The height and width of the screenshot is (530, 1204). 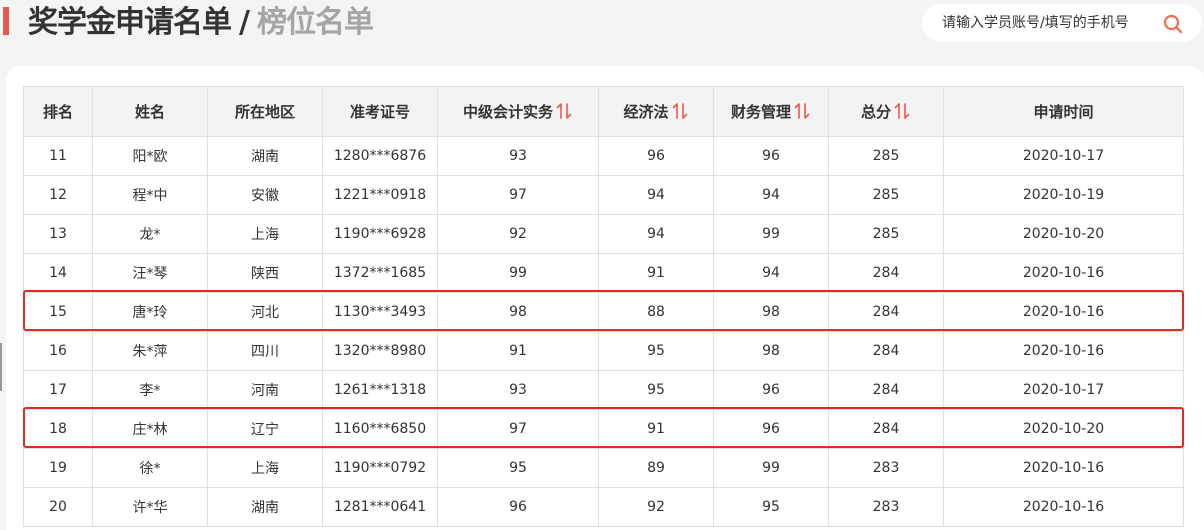 I want to click on cell-name: 朱*萍, so click(x=150, y=351).